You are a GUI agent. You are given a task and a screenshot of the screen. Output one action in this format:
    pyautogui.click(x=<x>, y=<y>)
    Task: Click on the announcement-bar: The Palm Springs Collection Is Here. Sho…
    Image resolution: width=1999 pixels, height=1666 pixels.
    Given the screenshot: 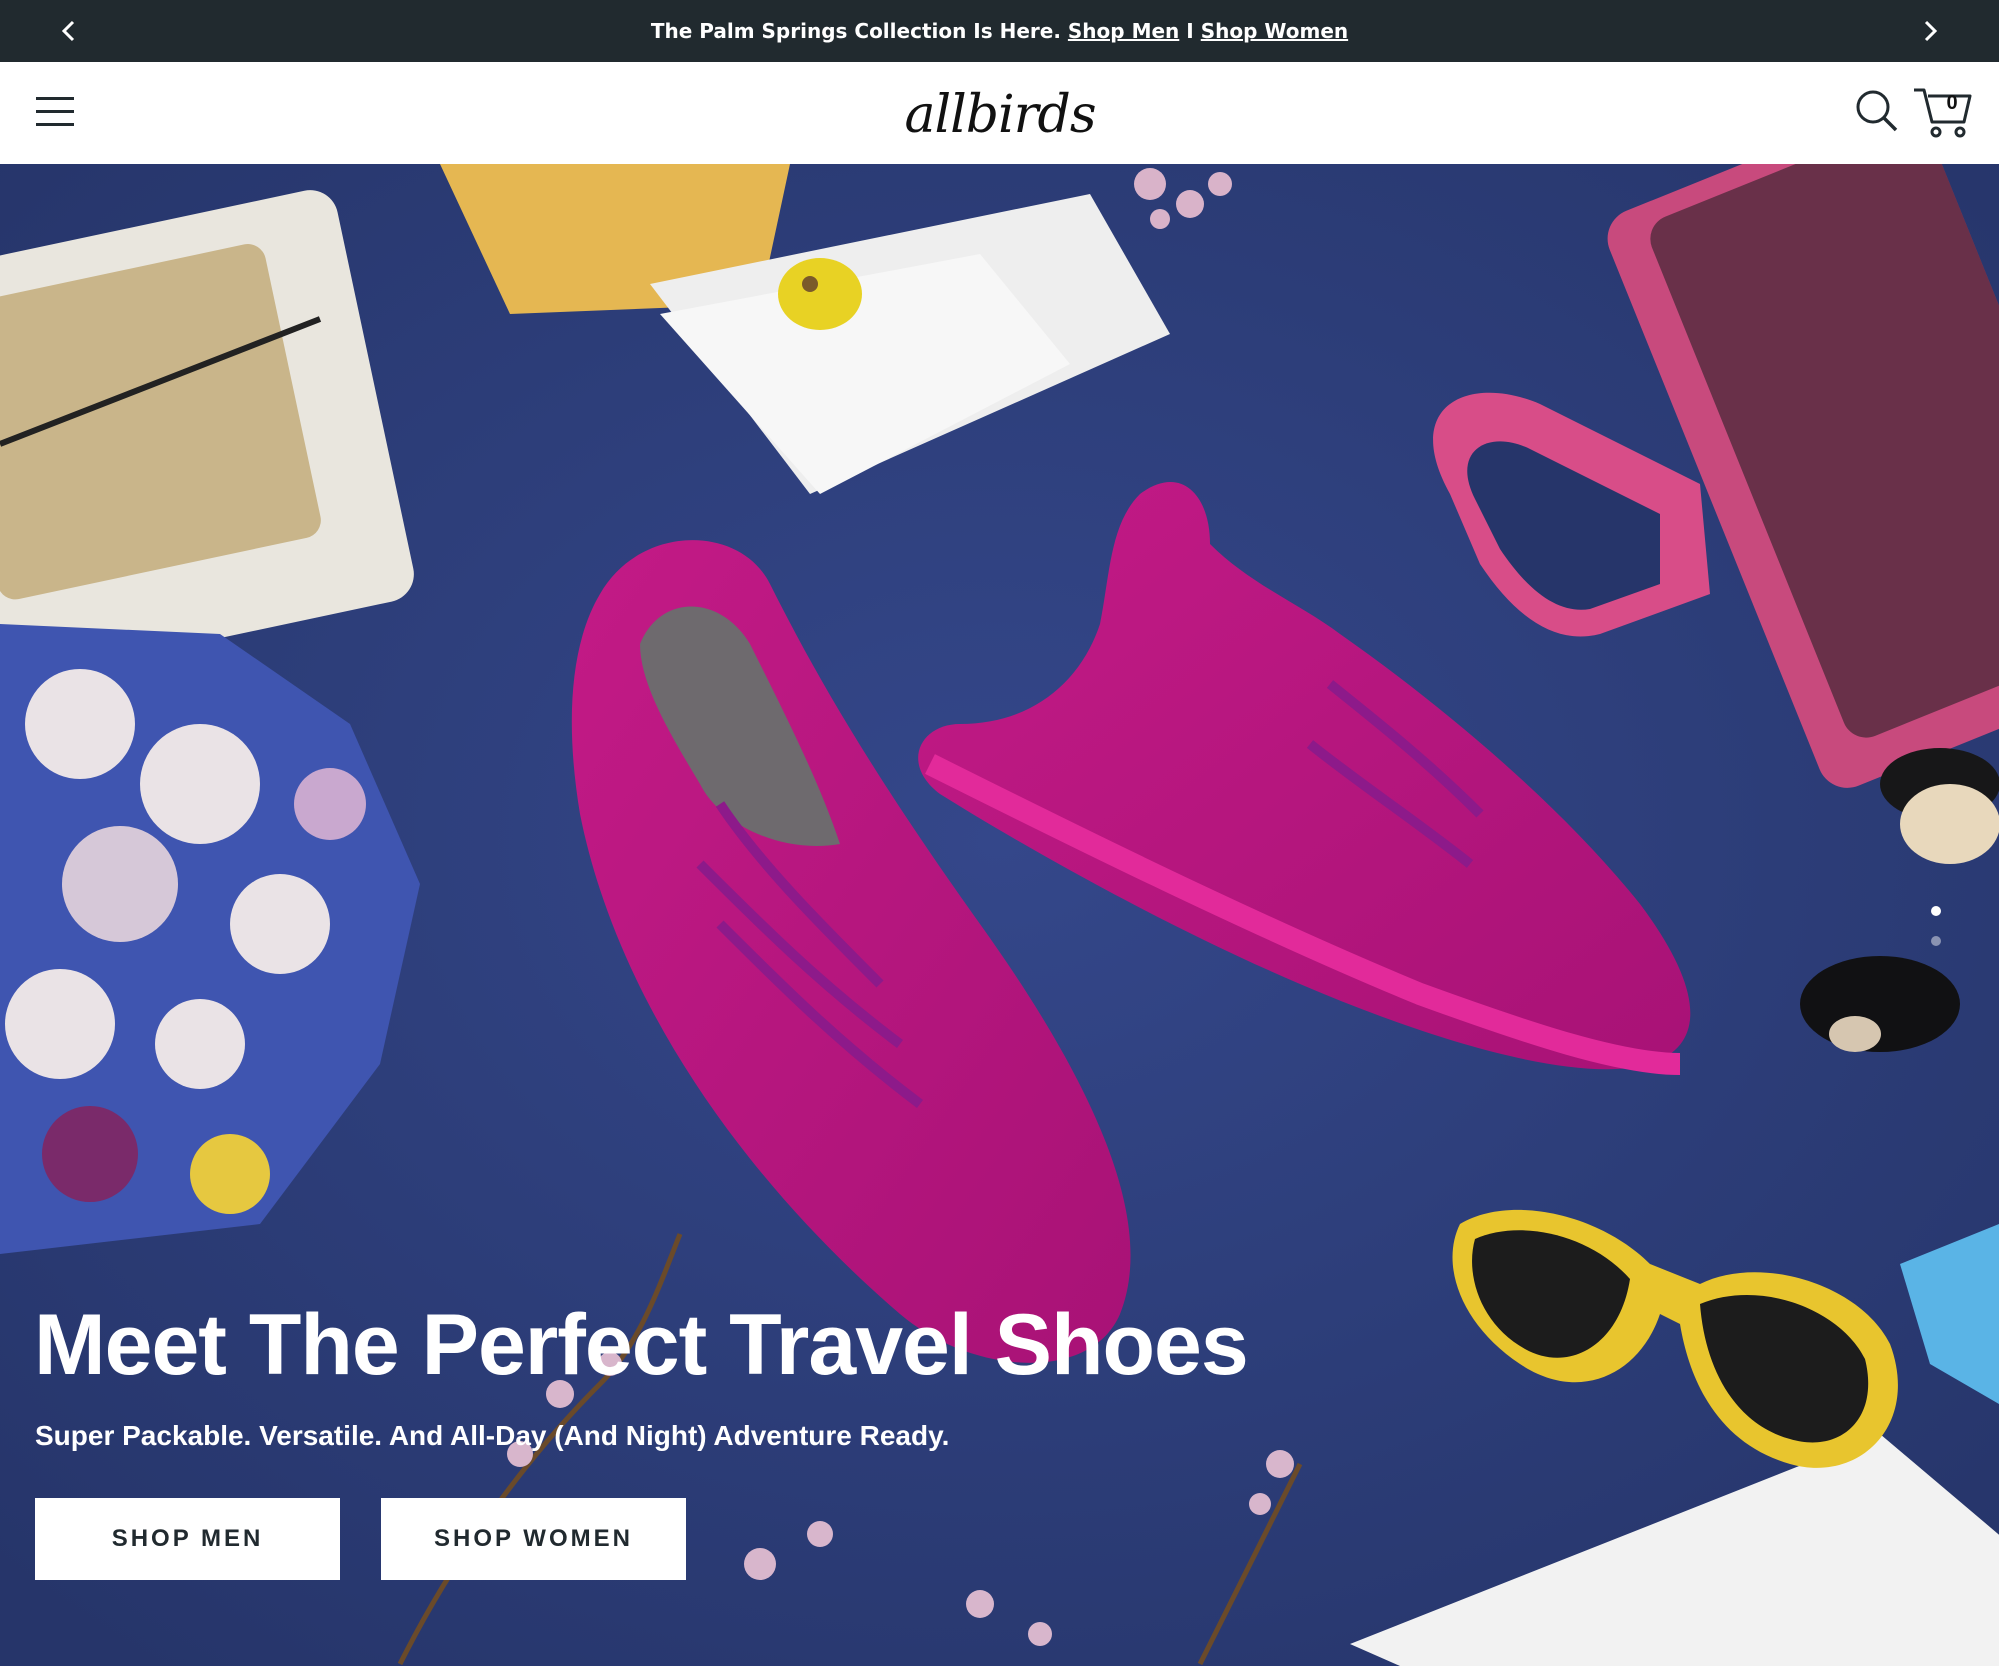 What is the action you would take?
    pyautogui.click(x=999, y=31)
    